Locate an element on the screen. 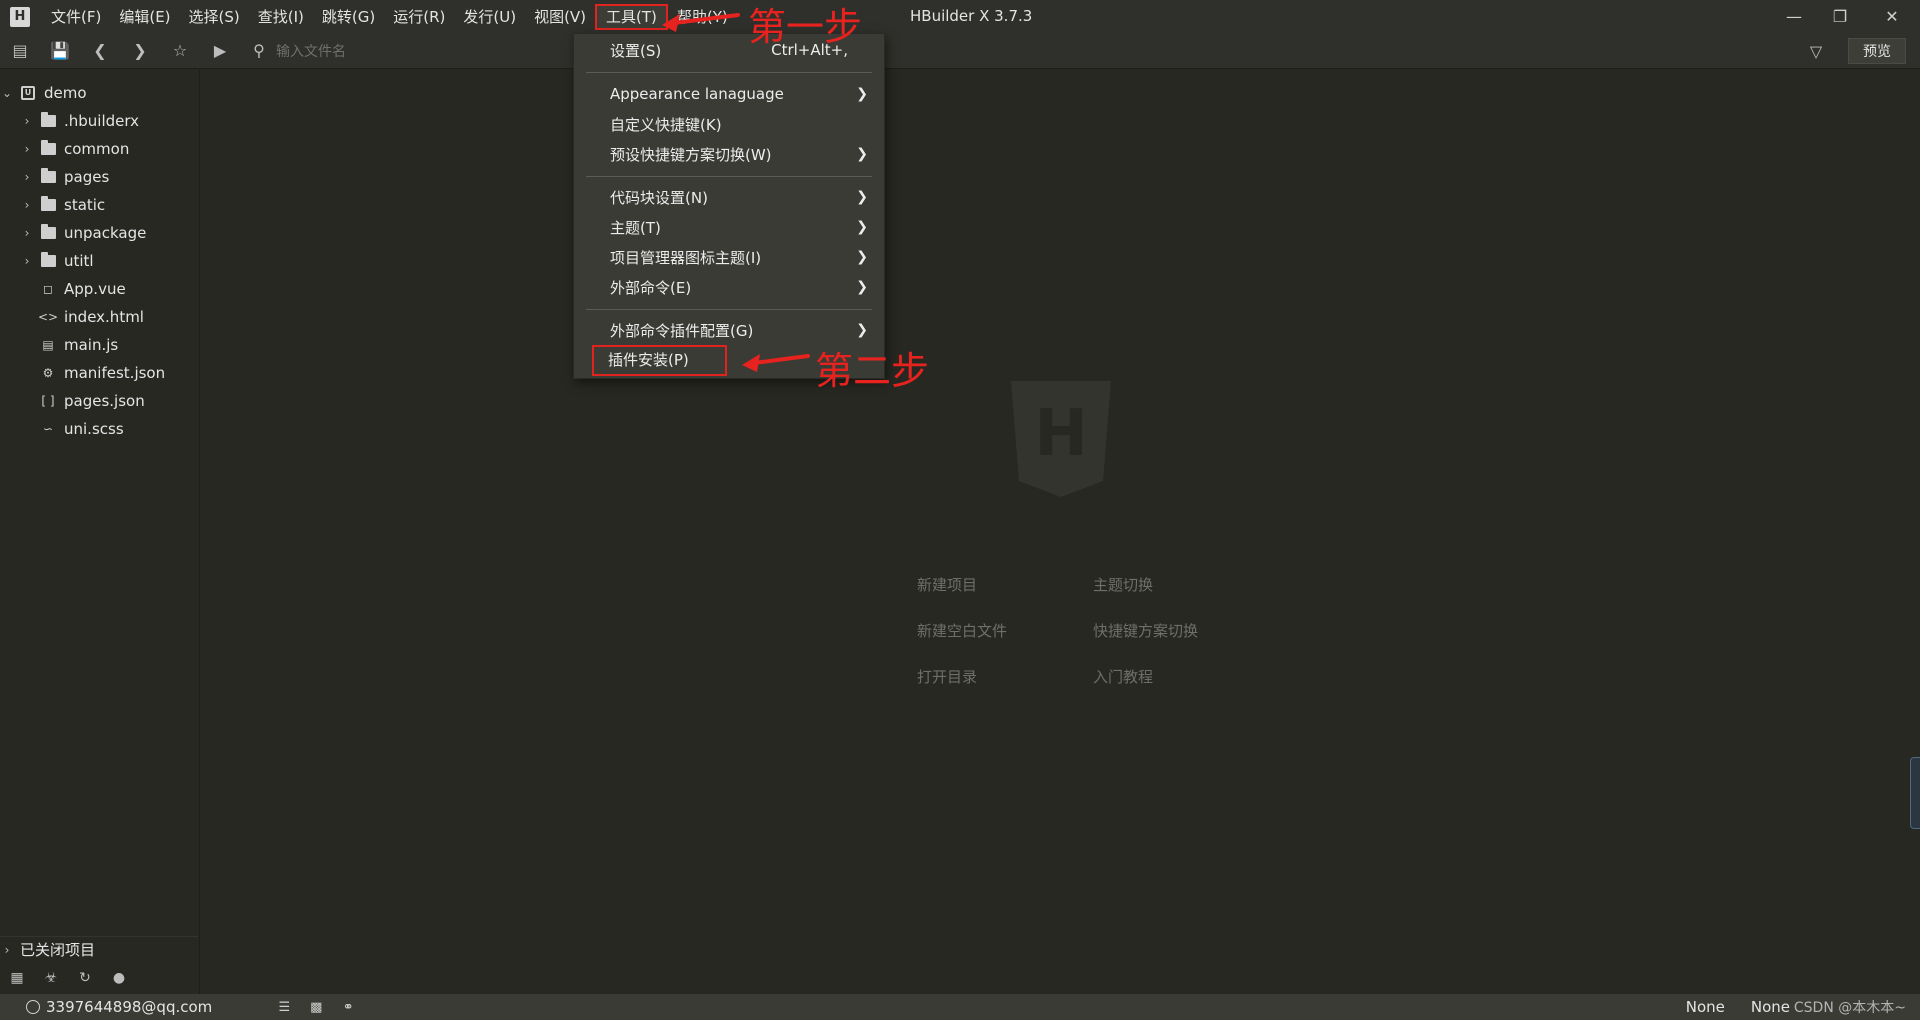 Image resolution: width=1920 pixels, height=1020 pixels. menu-item-appearance-language: Appearance lanaguage ❯ is located at coordinates (729, 94).